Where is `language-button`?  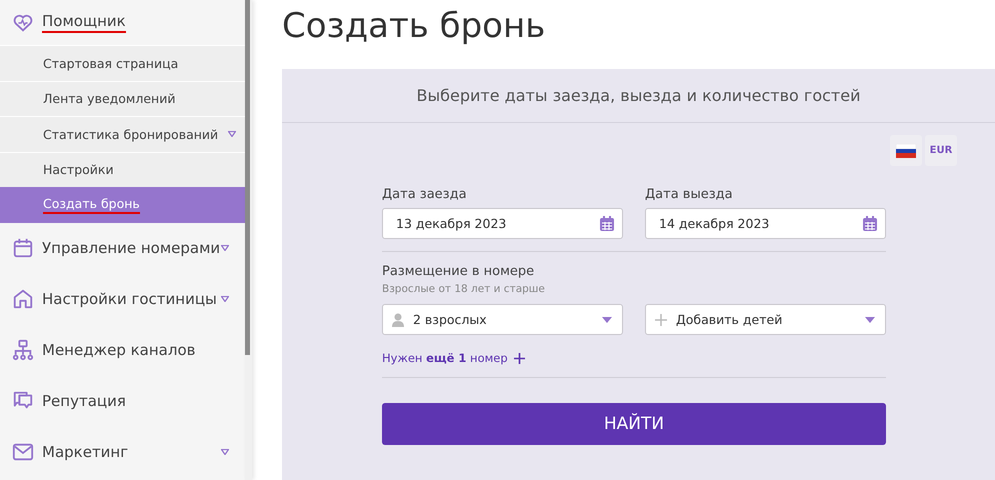 language-button is located at coordinates (906, 150).